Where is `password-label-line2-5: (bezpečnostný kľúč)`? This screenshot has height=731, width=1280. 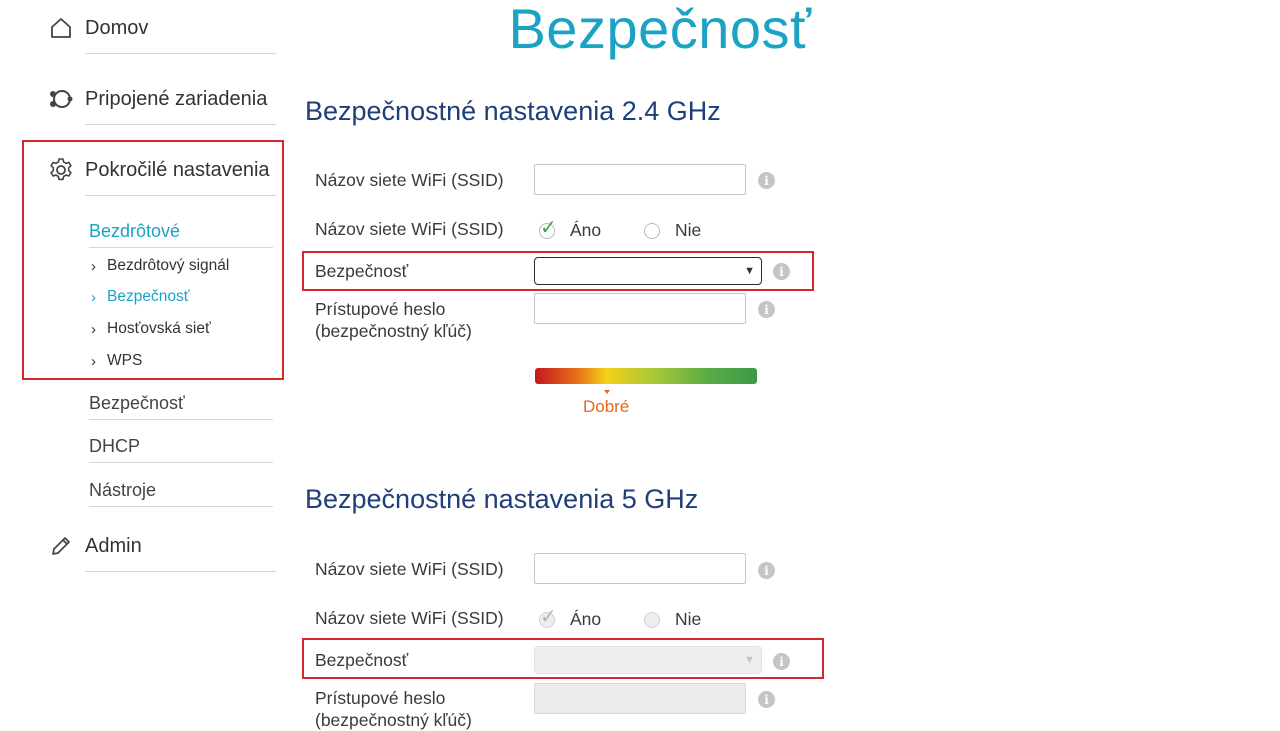 password-label-line2-5: (bezpečnostný kľúč) is located at coordinates (393, 720).